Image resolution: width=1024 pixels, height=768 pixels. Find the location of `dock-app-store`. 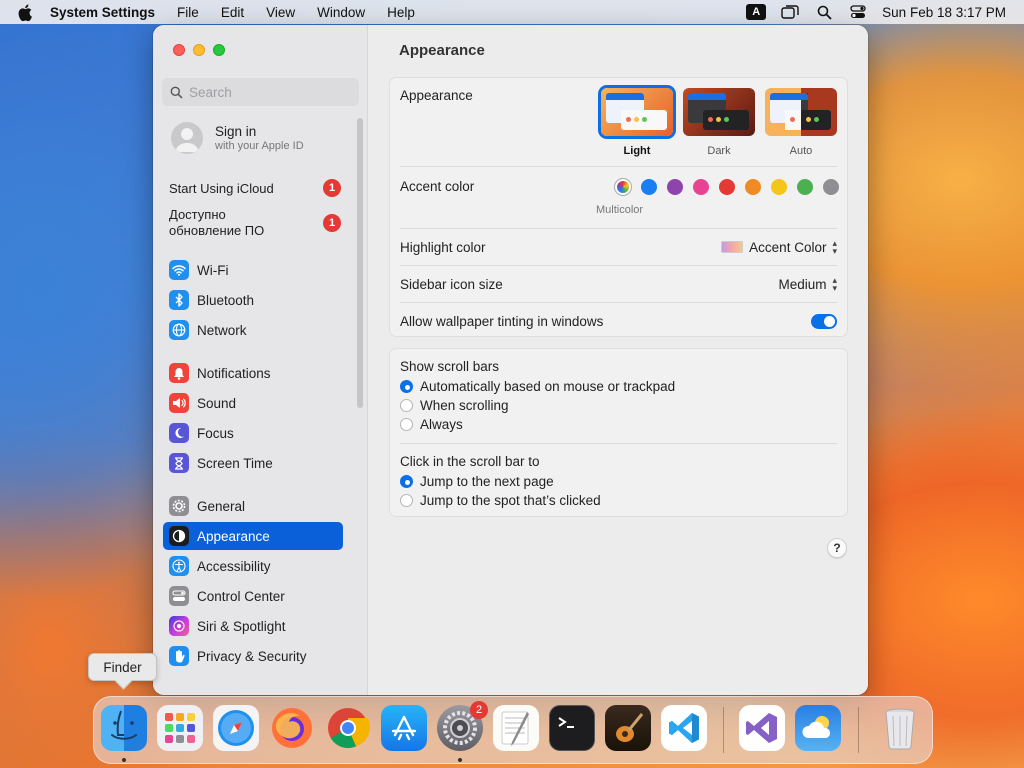

dock-app-store is located at coordinates (404, 728).